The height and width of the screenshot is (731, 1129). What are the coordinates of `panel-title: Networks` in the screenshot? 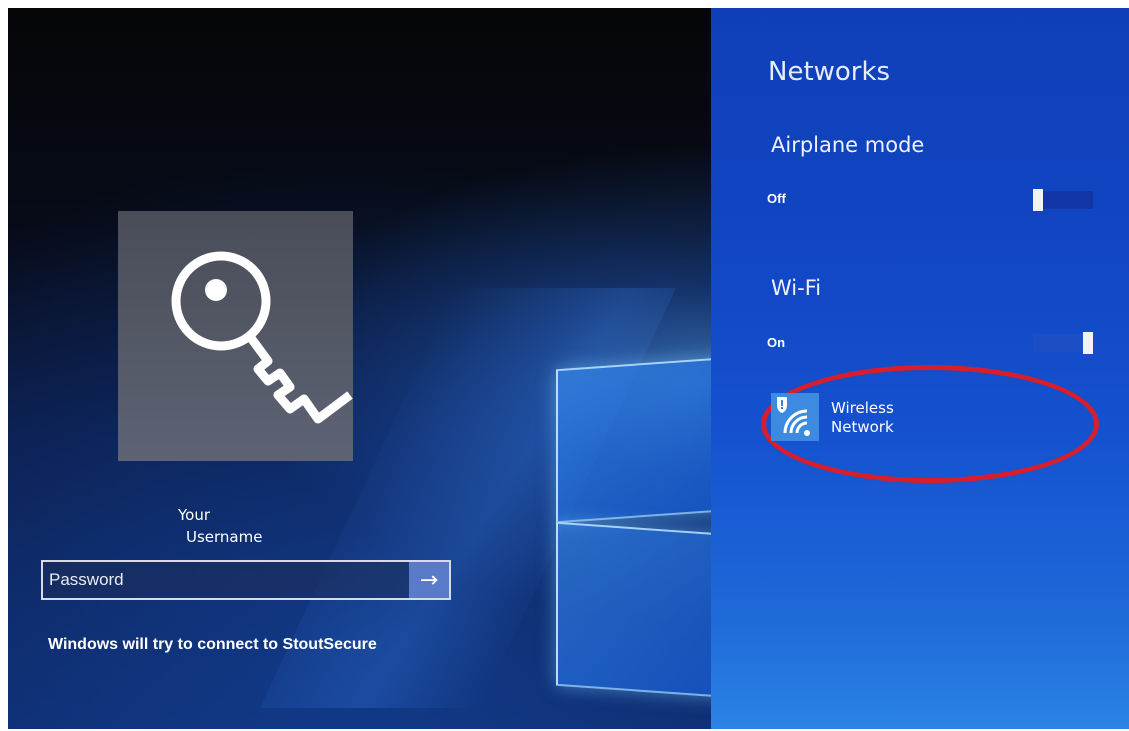 It's located at (829, 72).